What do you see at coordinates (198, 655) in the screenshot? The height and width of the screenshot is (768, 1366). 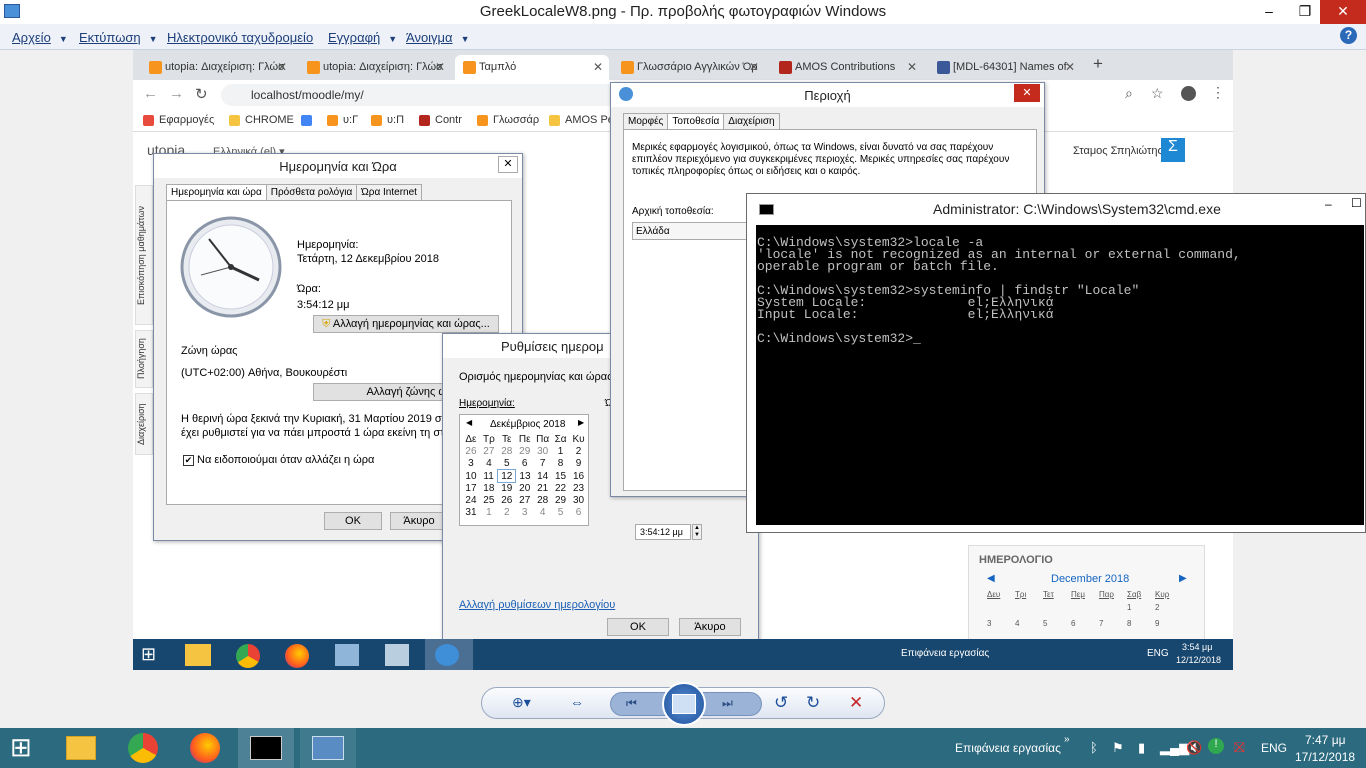 I see `explorer-icon` at bounding box center [198, 655].